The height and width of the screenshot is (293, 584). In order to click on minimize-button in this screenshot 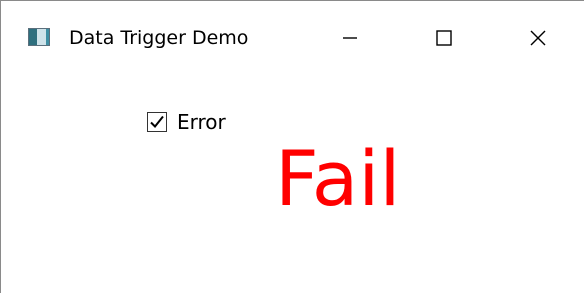, I will do `click(350, 37)`.